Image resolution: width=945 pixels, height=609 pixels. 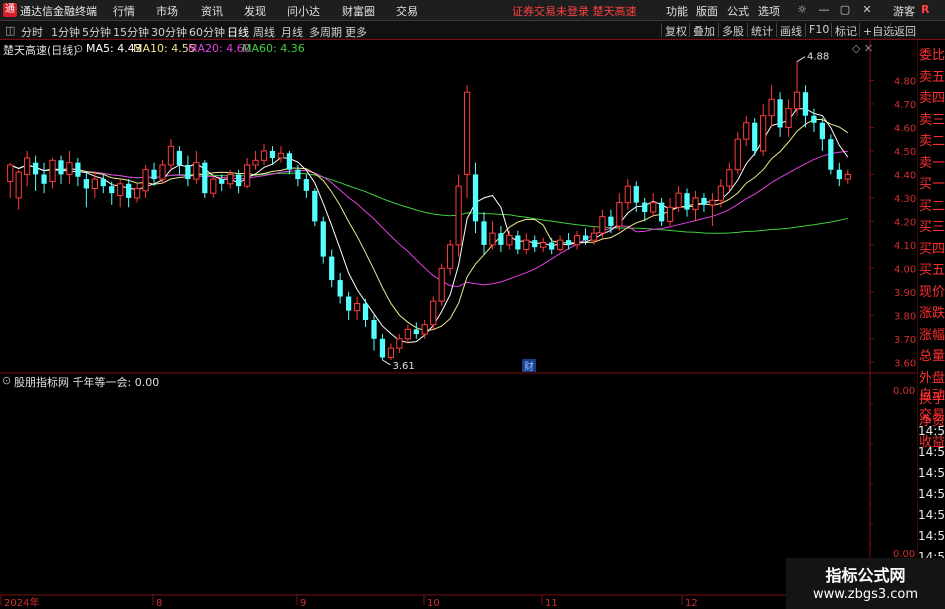 I want to click on login-alert: 证券交易未登录 楚天高速, so click(x=574, y=11).